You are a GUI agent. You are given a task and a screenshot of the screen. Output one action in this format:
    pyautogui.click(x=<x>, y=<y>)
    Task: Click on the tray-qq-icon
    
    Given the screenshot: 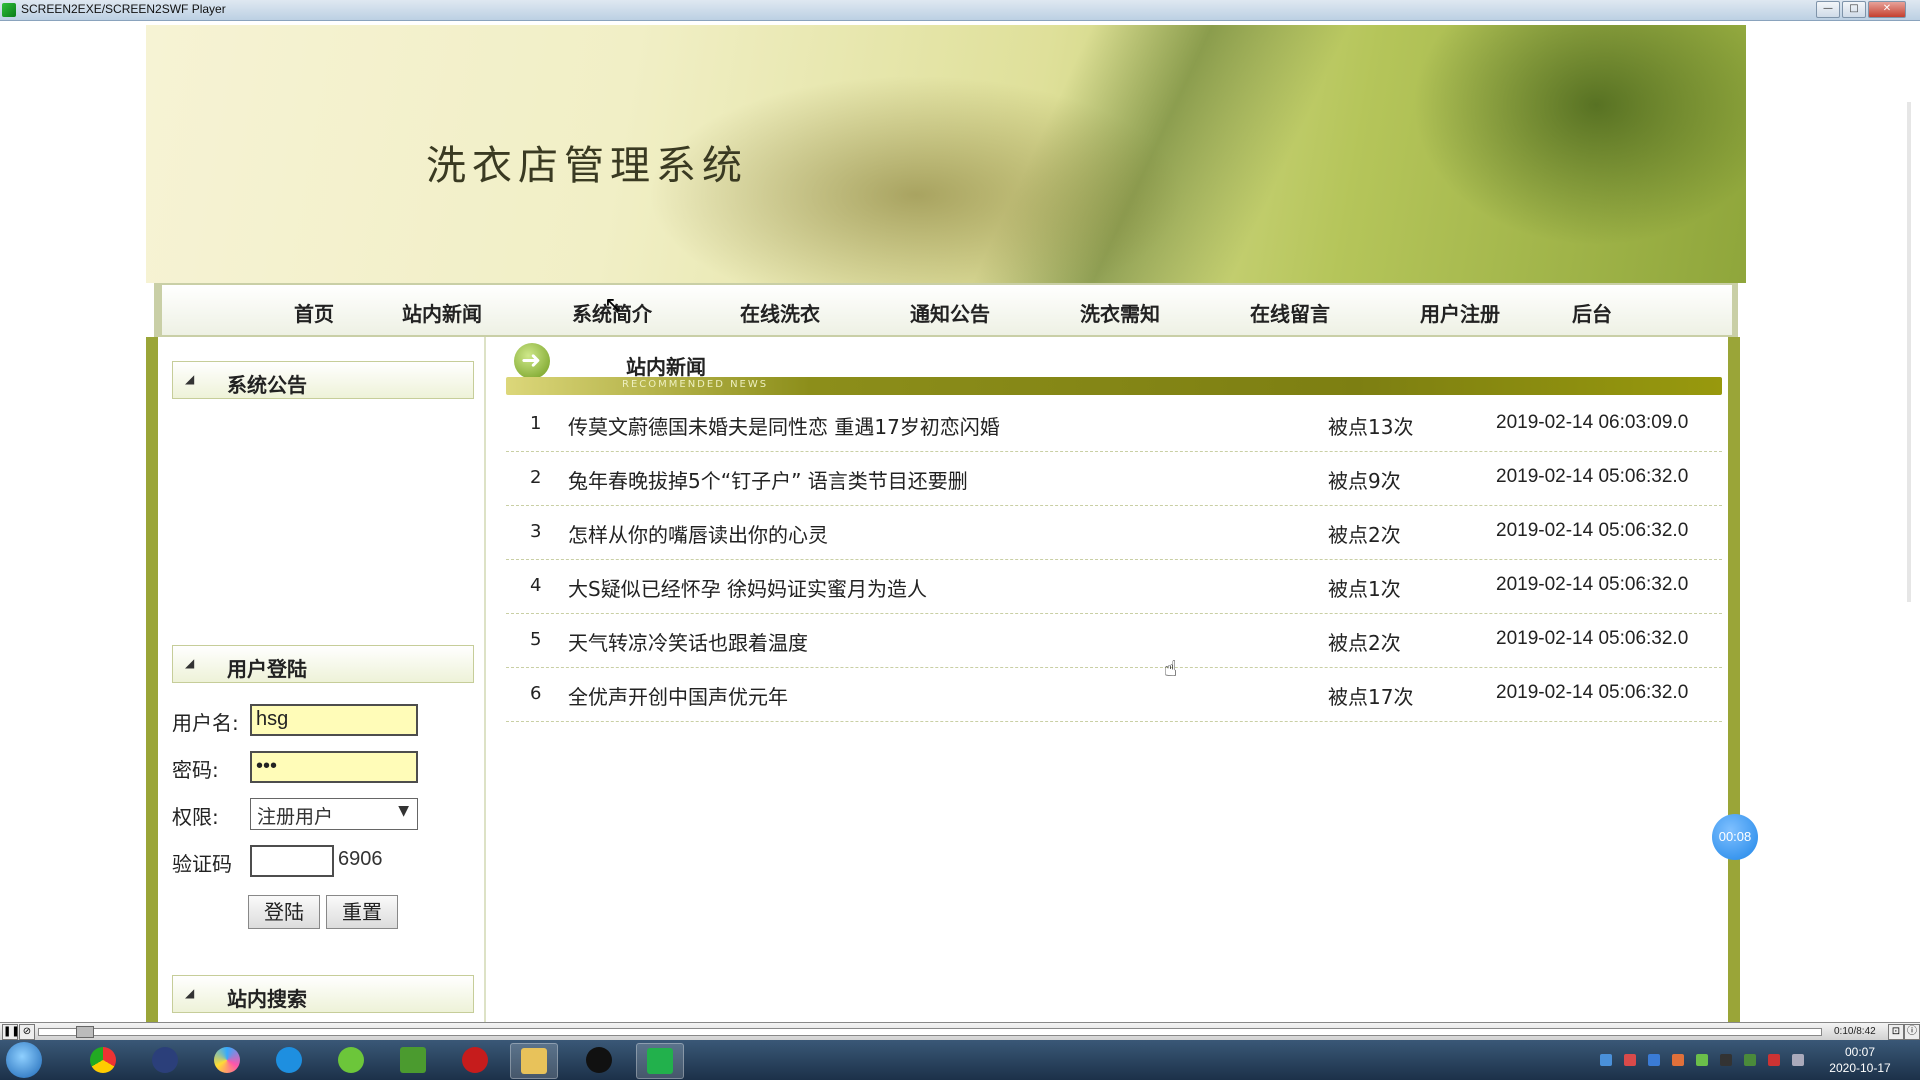 What is the action you would take?
    pyautogui.click(x=1726, y=1060)
    